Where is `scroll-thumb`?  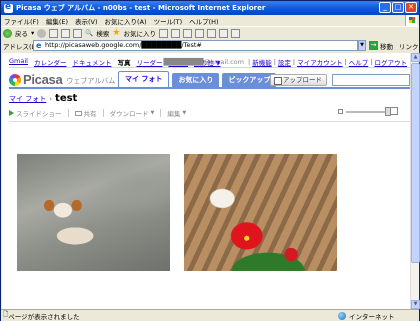
scroll-thumb is located at coordinates (415, 163).